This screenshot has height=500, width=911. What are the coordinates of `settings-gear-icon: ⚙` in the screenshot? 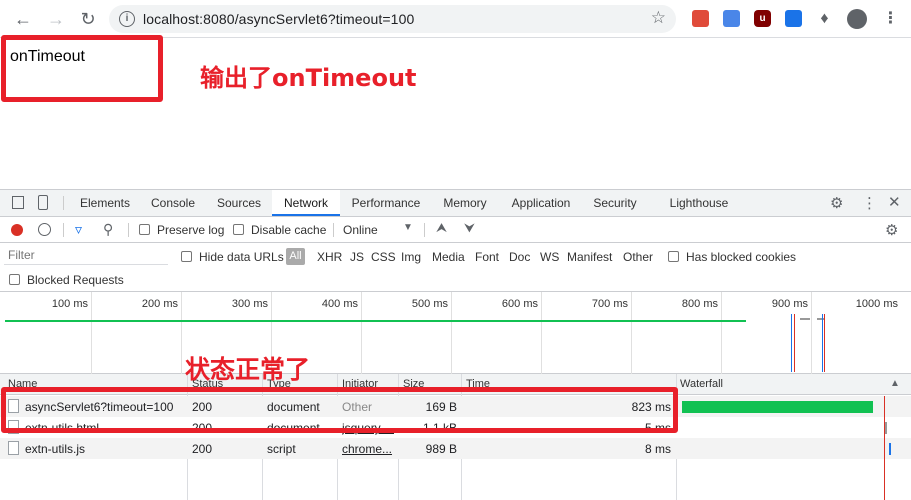 It's located at (836, 203).